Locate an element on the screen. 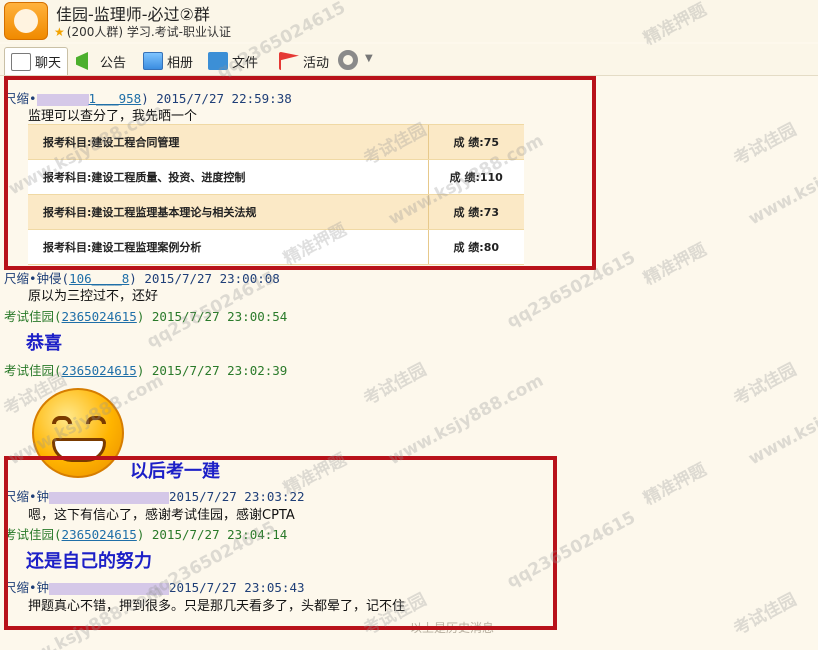 The image size is (818, 650). chat-icon is located at coordinates (21, 61).